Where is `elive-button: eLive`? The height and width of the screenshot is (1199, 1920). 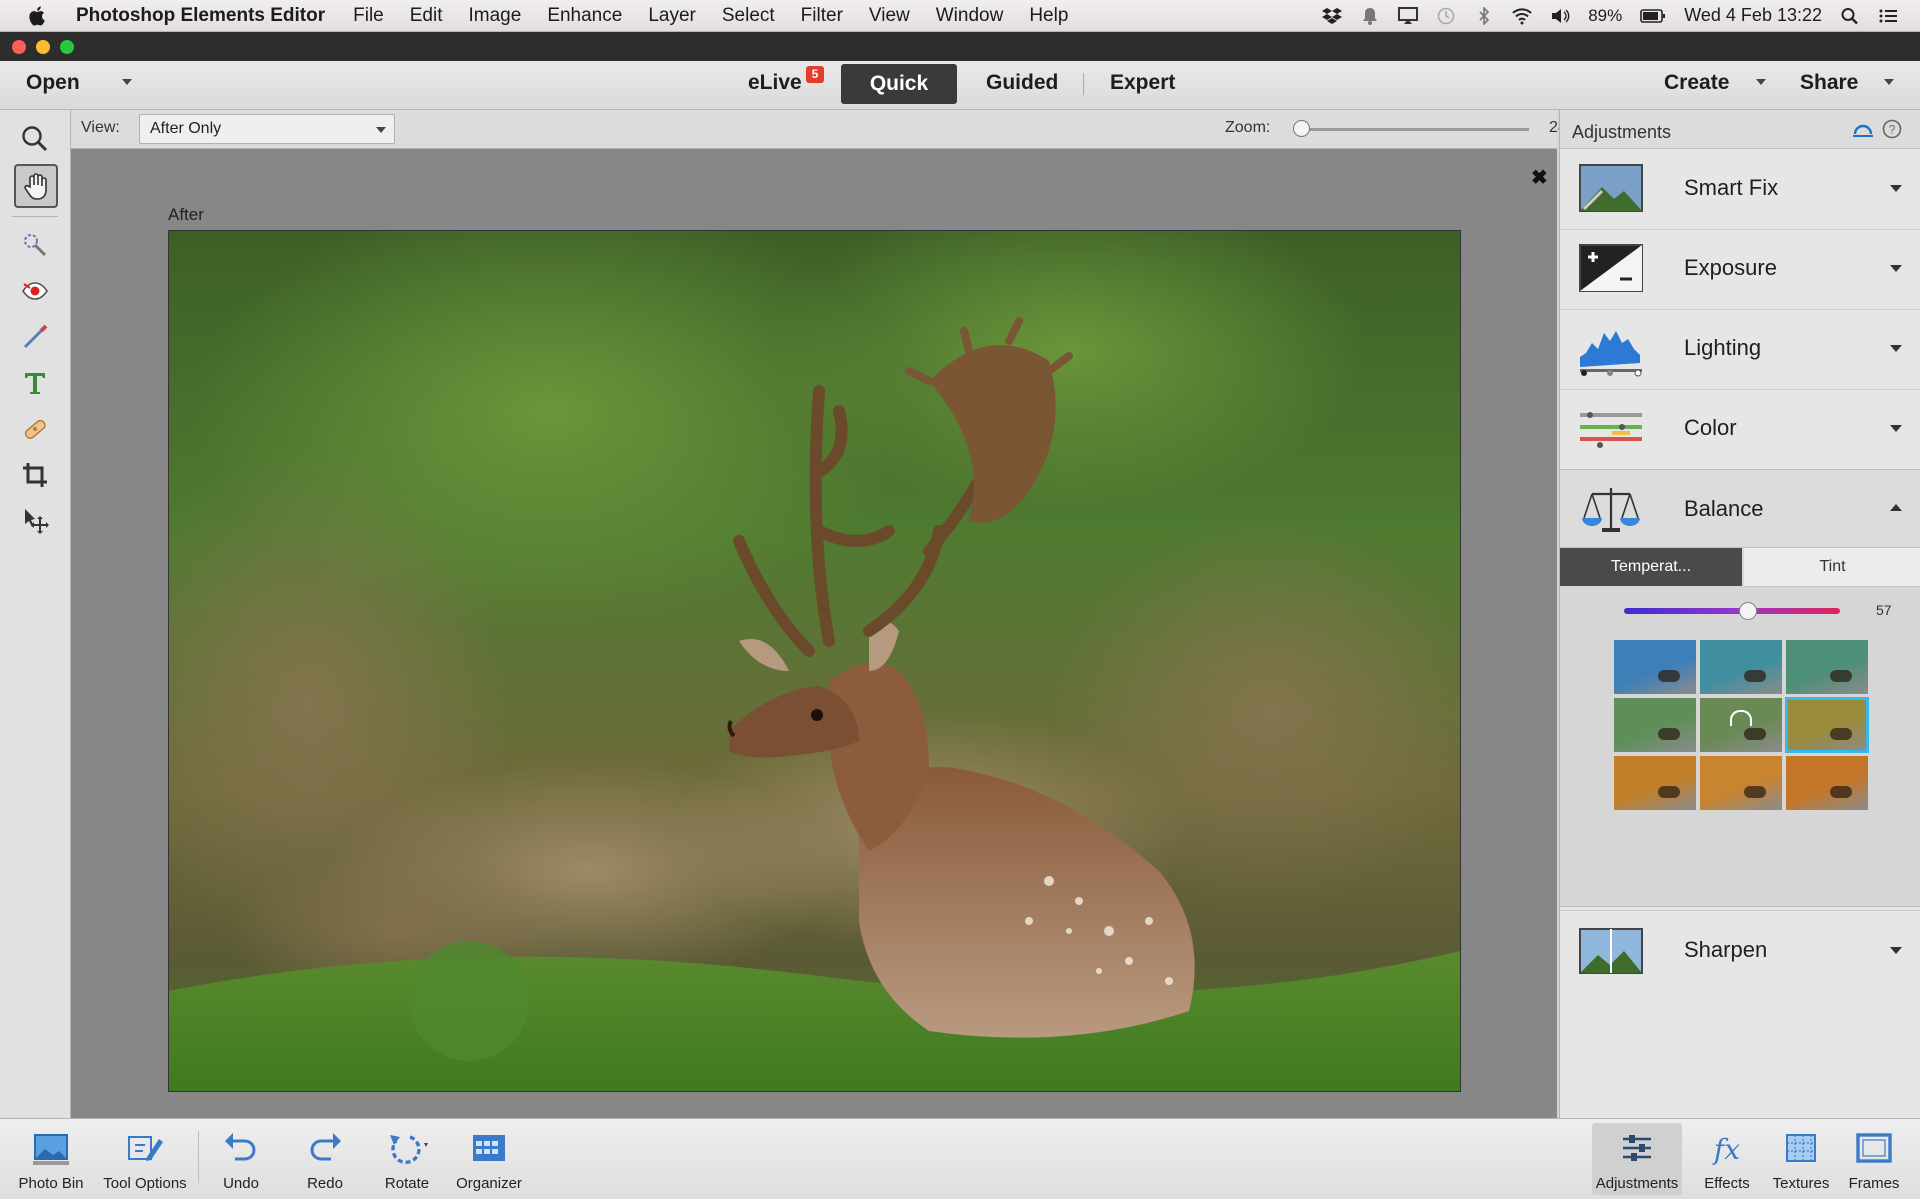
elive-button: eLive is located at coordinates (775, 83).